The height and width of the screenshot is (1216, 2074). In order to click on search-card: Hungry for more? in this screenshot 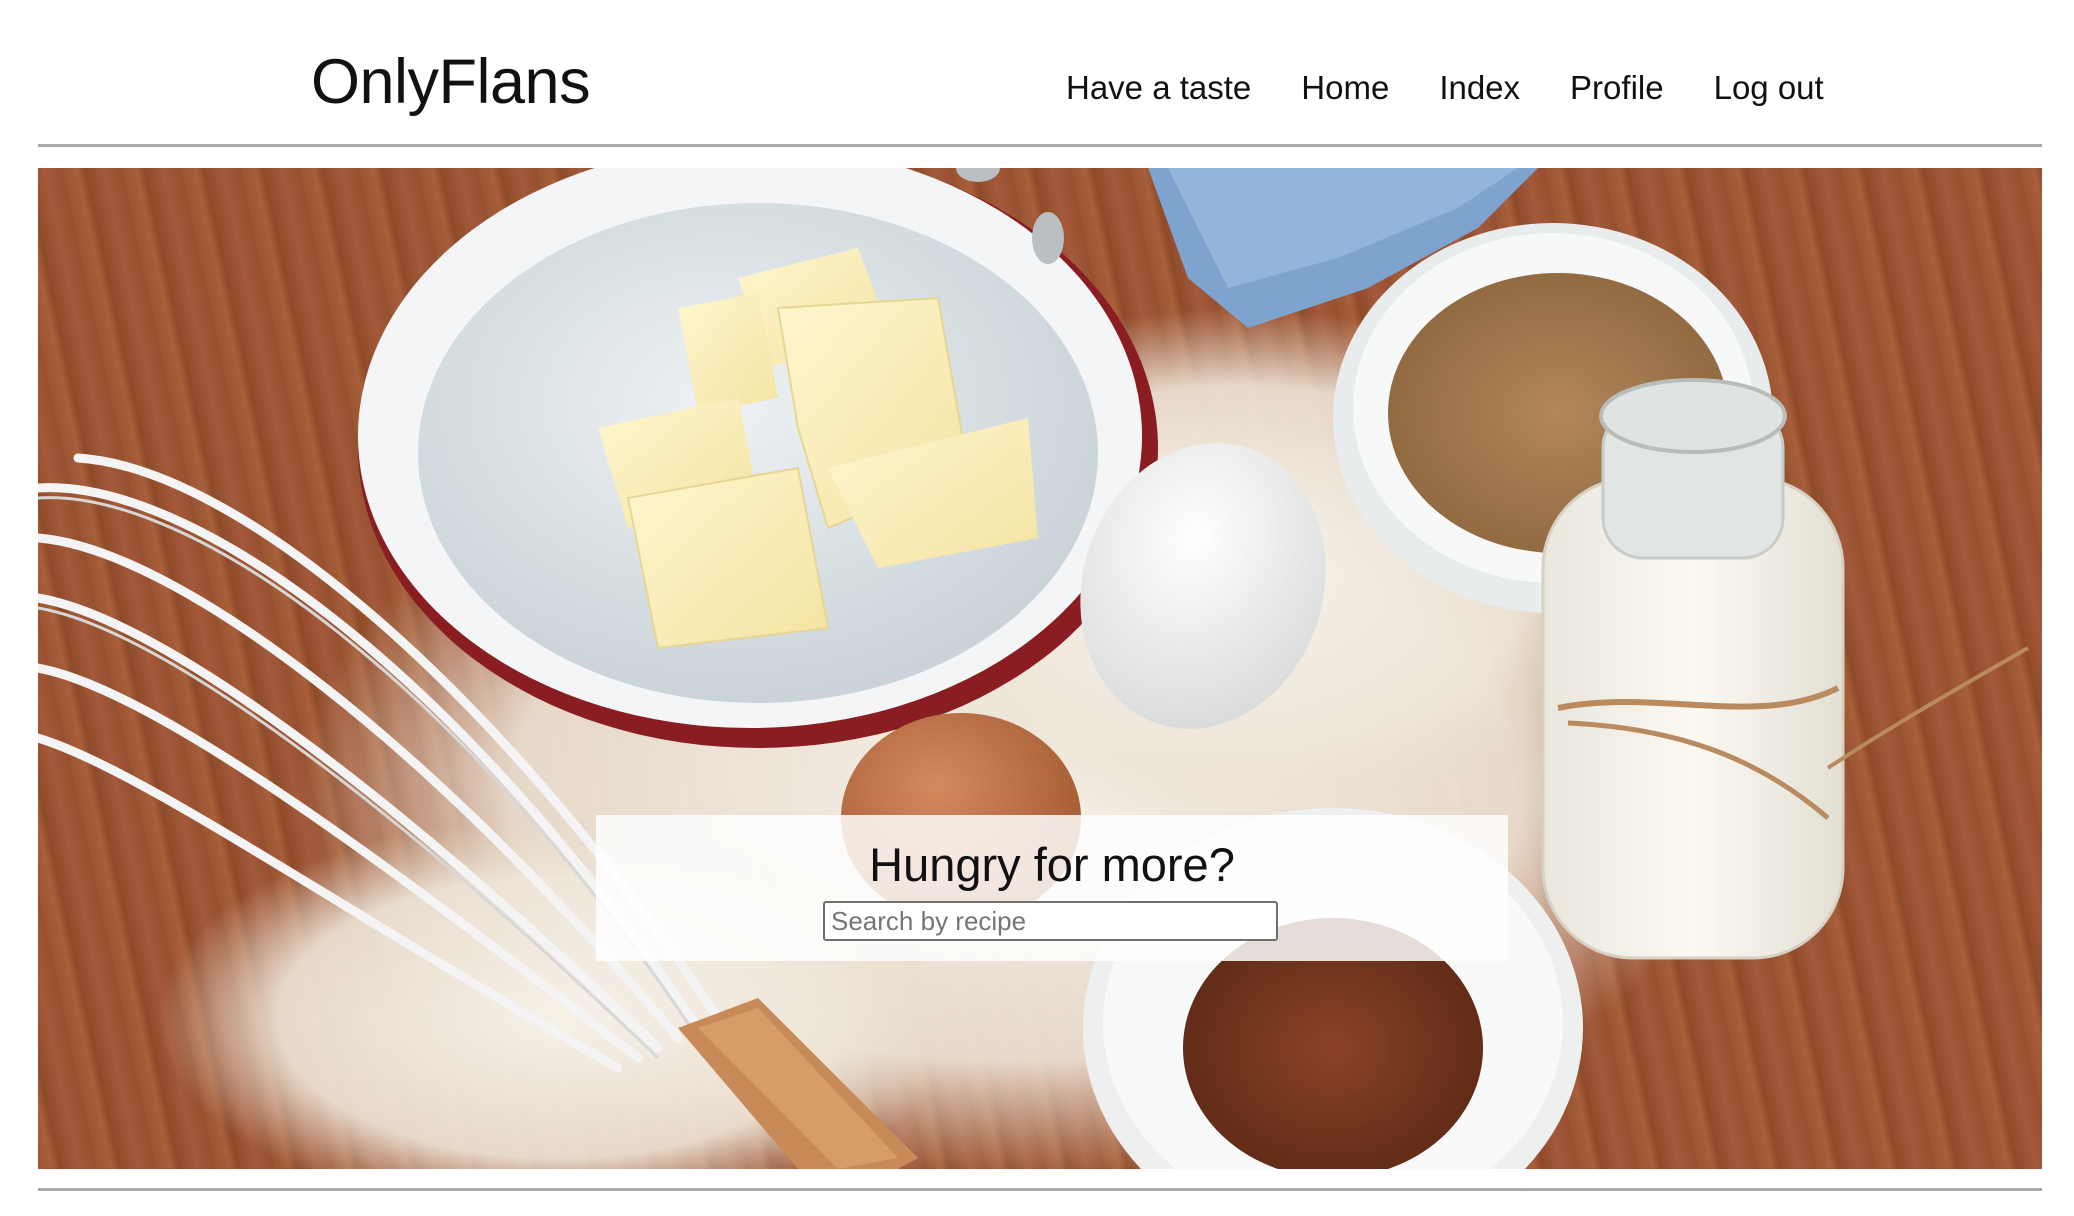, I will do `click(1052, 888)`.